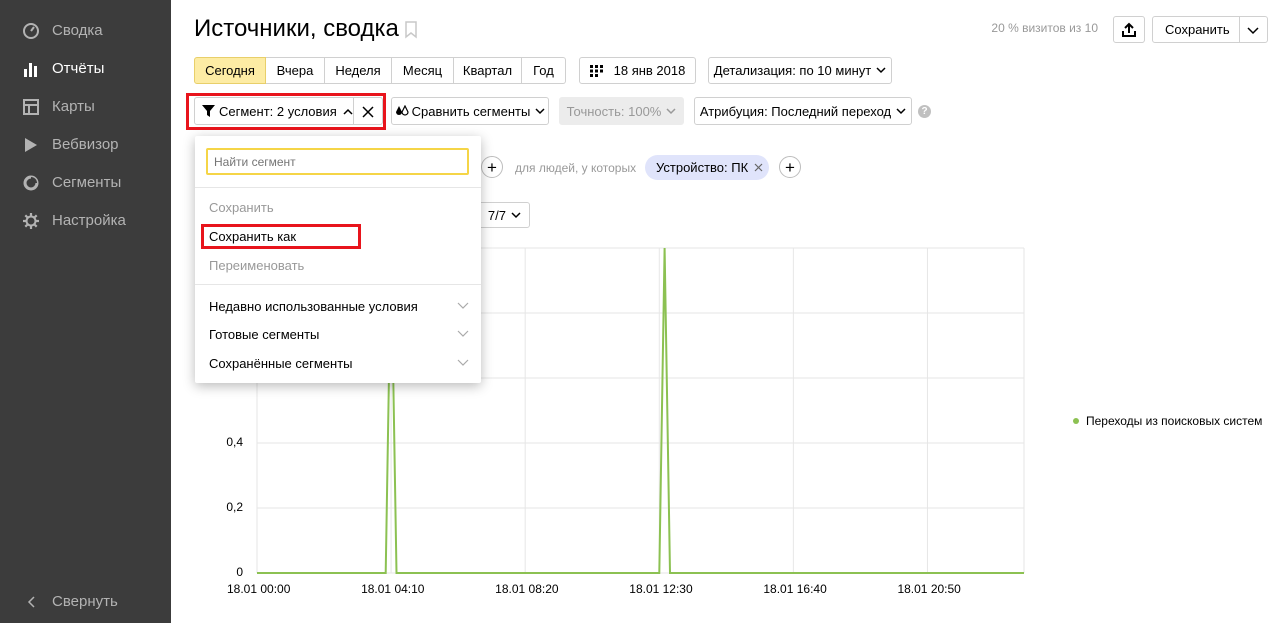 Image resolution: width=1280 pixels, height=623 pixels. I want to click on chart-legend: Переходы из поисковых систем, so click(1167, 421).